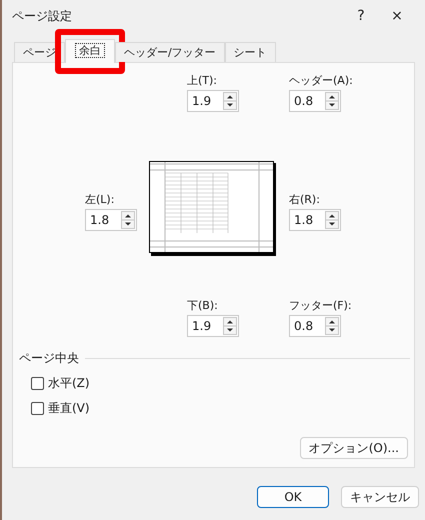  I want to click on field-label: 右(R):, so click(305, 199).